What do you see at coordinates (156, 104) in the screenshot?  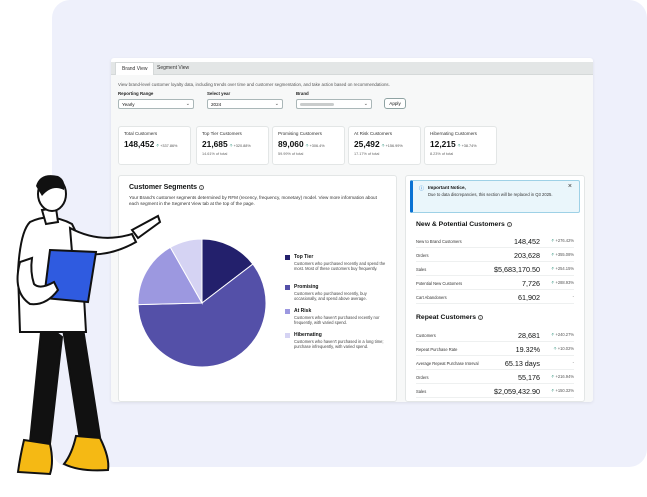 I see `reporting-range-select: Yearly ⌄` at bounding box center [156, 104].